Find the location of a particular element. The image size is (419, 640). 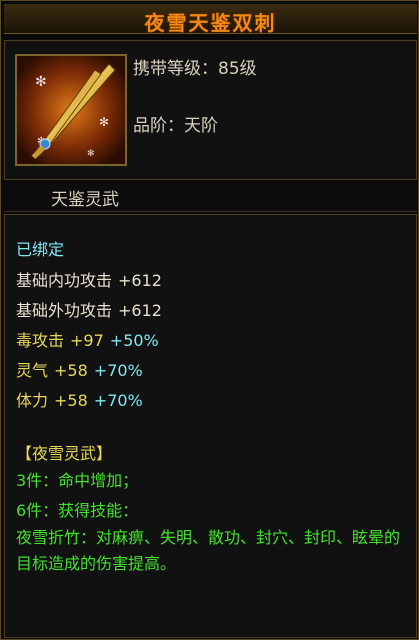

stat-row: 基础内功攻击 +612 is located at coordinates (89, 279).